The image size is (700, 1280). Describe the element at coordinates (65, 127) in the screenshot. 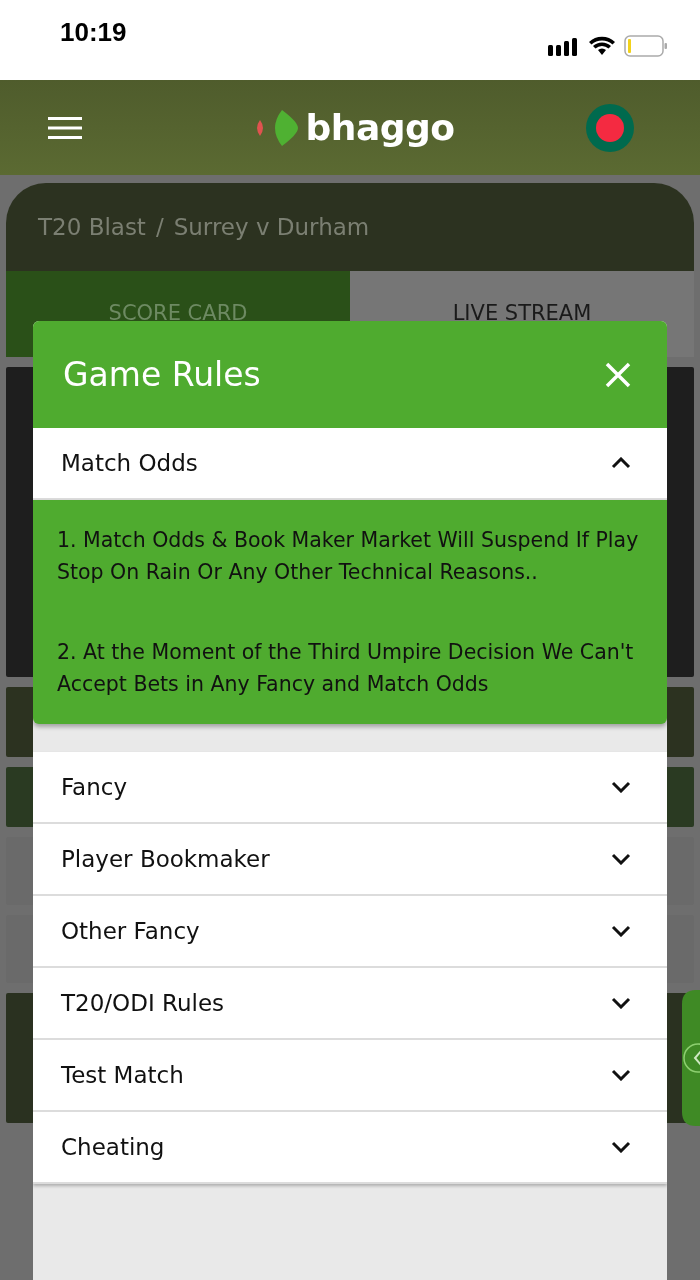

I see `menu-icon` at that location.